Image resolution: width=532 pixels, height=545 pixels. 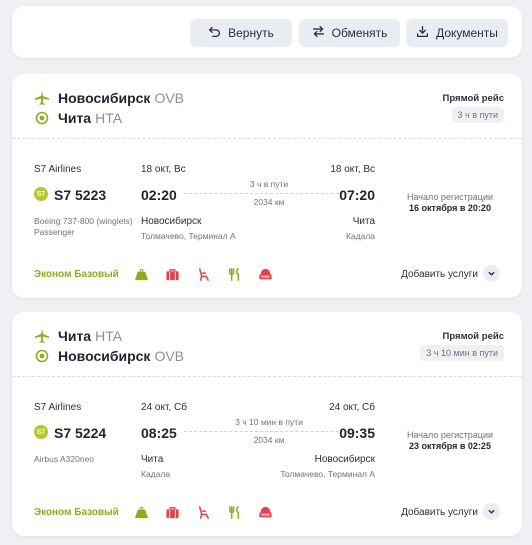 What do you see at coordinates (159, 195) in the screenshot?
I see `departure-time: 02:20` at bounding box center [159, 195].